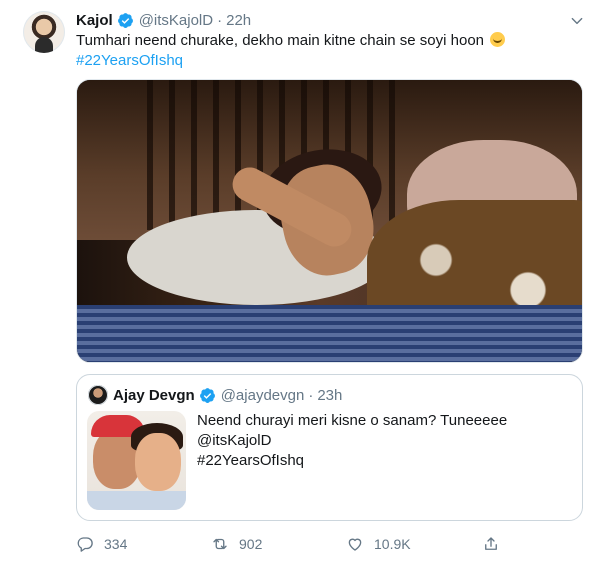 This screenshot has width=599, height=563. Describe the element at coordinates (355, 544) in the screenshot. I see `heart-icon` at that location.